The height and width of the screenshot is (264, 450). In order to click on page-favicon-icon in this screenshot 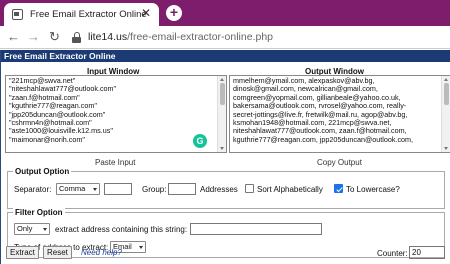, I will do `click(17, 14)`.